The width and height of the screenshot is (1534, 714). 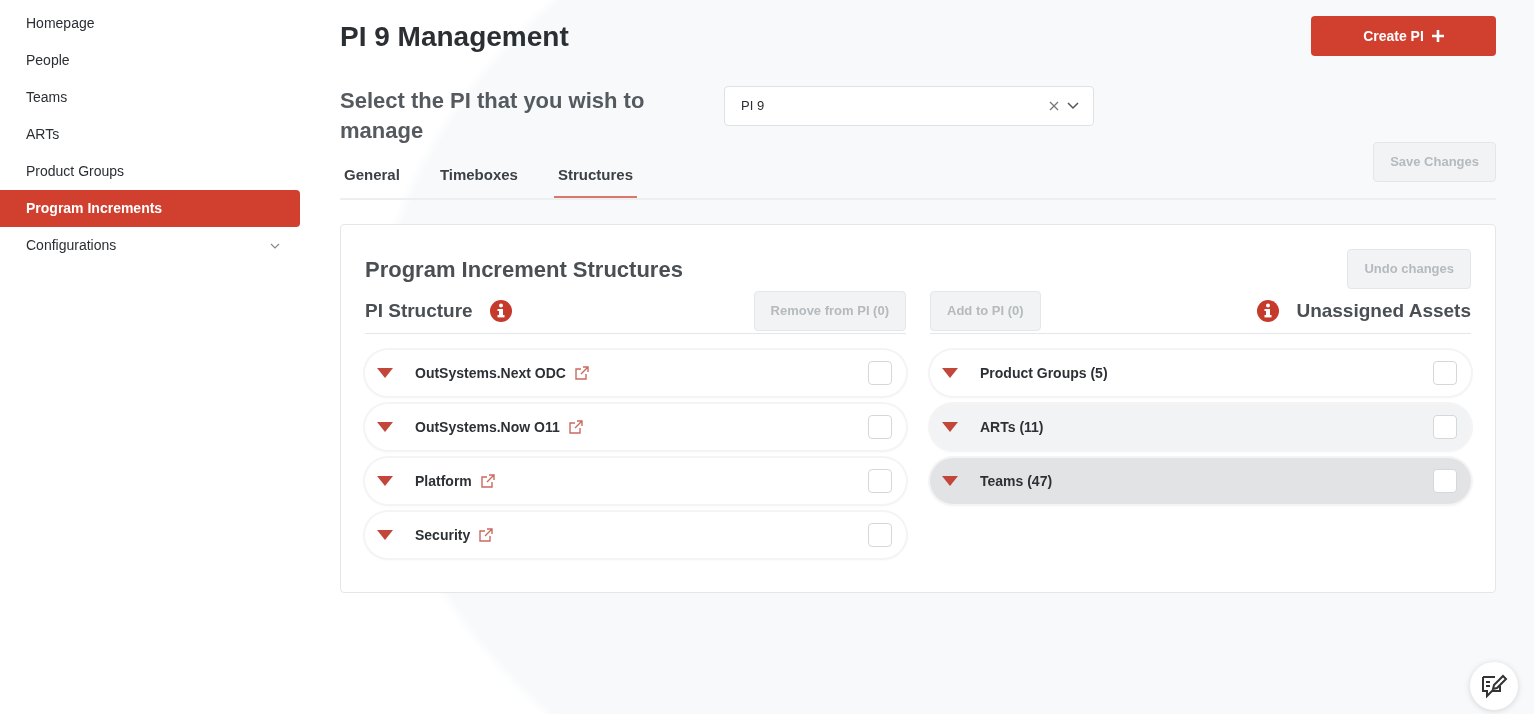 What do you see at coordinates (150, 208) in the screenshot?
I see `sidebar-item: Program Increments` at bounding box center [150, 208].